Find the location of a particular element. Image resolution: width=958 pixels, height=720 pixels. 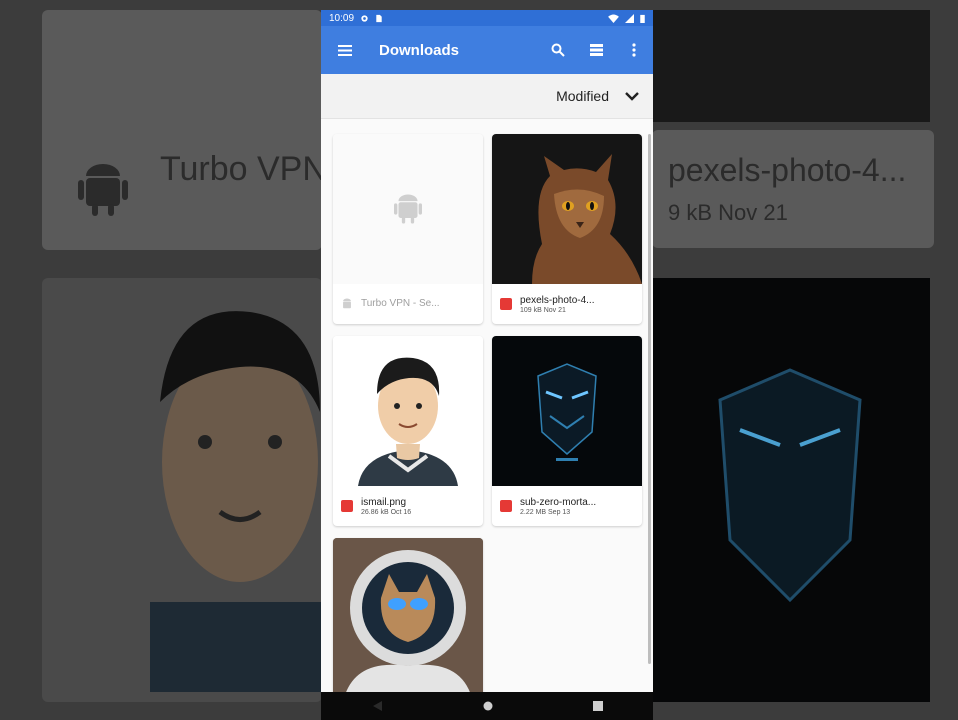

search-button is located at coordinates (558, 50).